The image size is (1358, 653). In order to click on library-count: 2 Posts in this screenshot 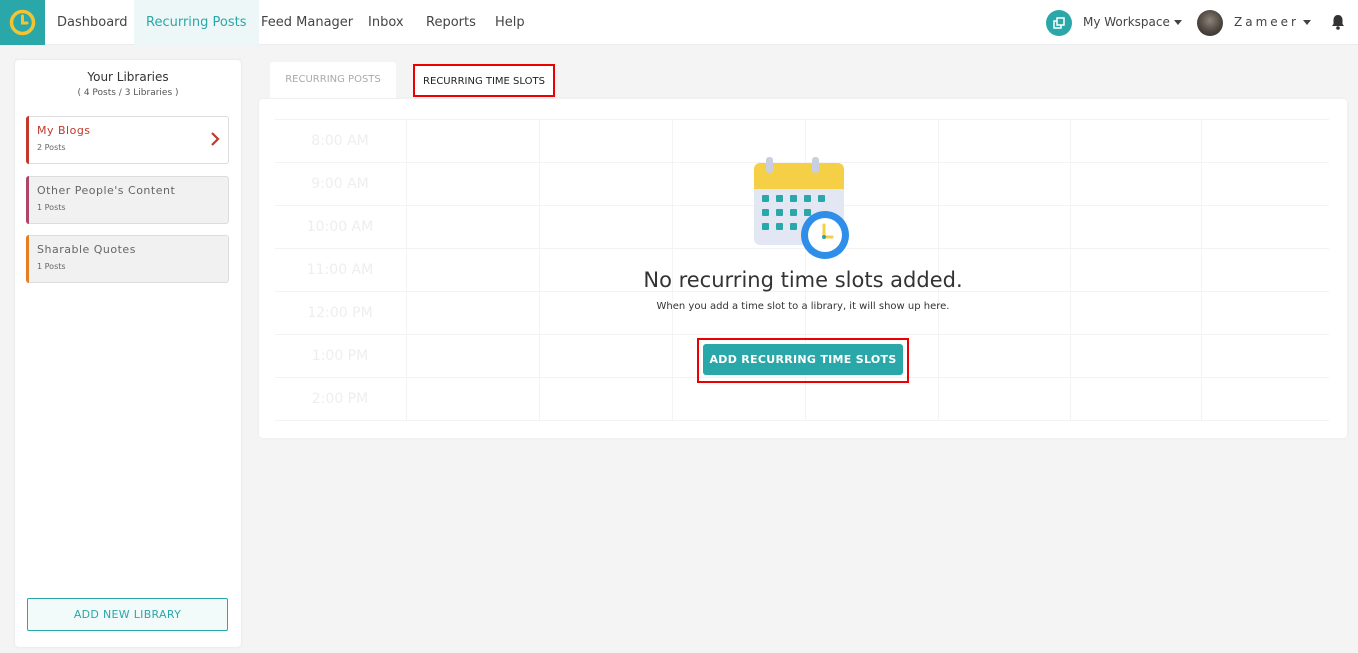, I will do `click(51, 147)`.